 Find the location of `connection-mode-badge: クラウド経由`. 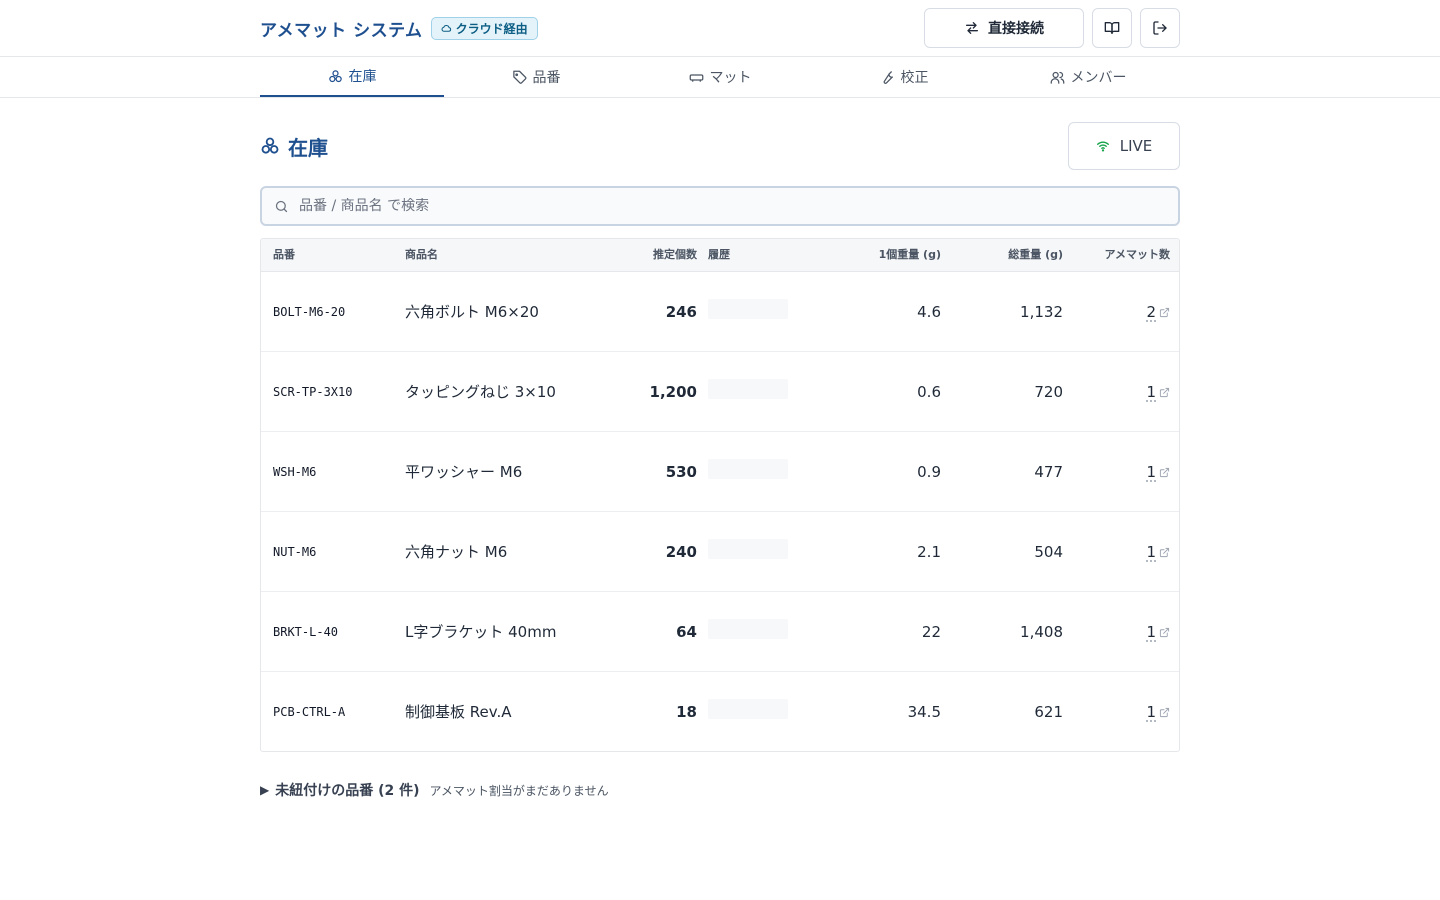

connection-mode-badge: クラウド経由 is located at coordinates (484, 28).